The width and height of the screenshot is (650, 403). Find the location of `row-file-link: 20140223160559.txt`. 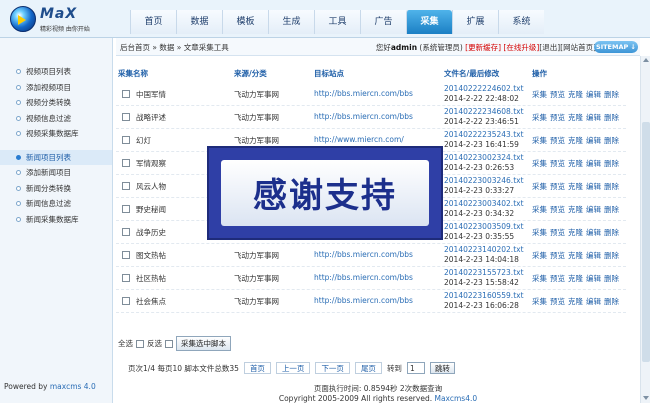

row-file-link: 20140223160559.txt is located at coordinates (484, 295).